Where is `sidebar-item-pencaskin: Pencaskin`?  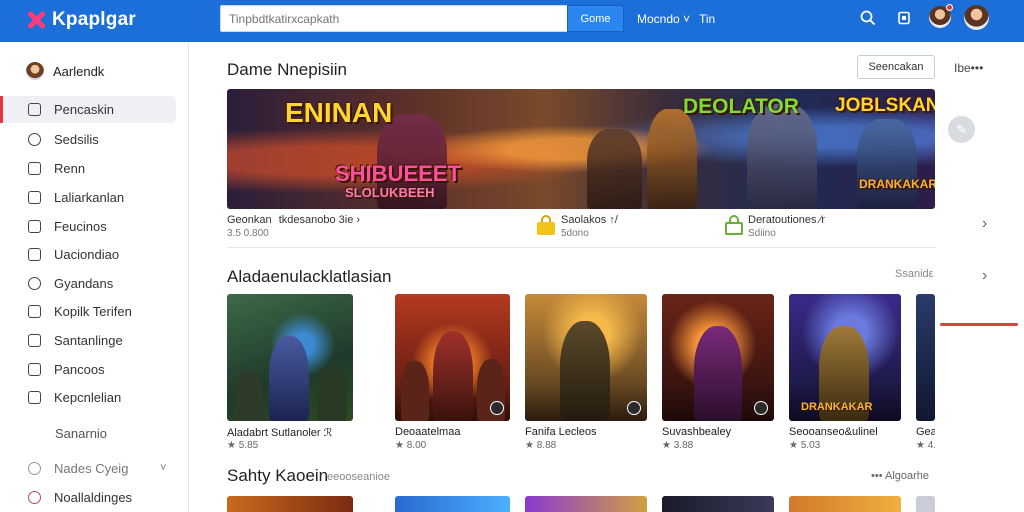 sidebar-item-pencaskin: Pencaskin is located at coordinates (88, 109).